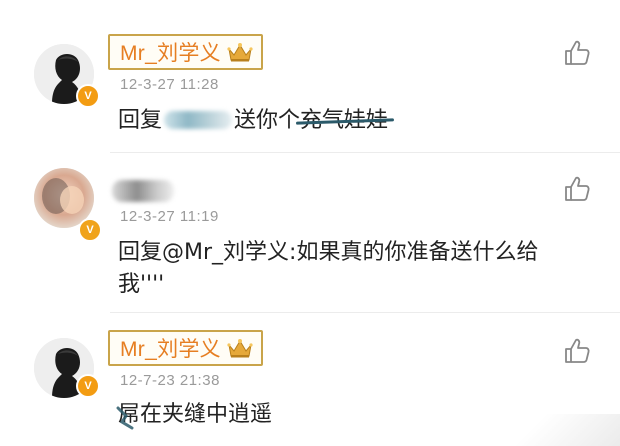 This screenshot has height=446, width=620. I want to click on blurred-username, so click(143, 191).